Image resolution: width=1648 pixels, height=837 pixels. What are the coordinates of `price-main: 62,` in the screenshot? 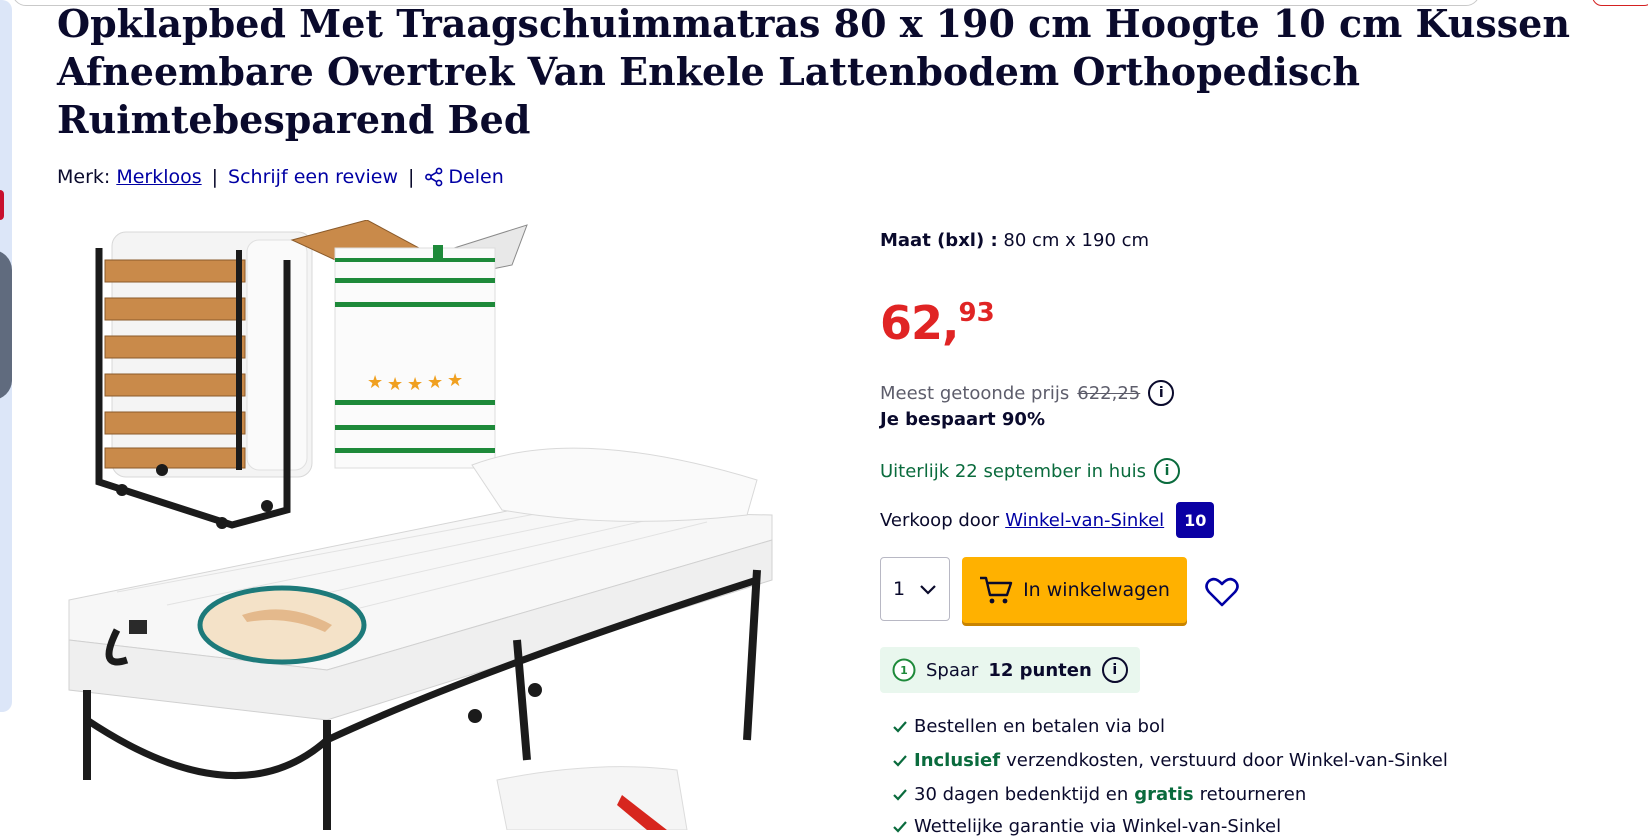 It's located at (919, 323).